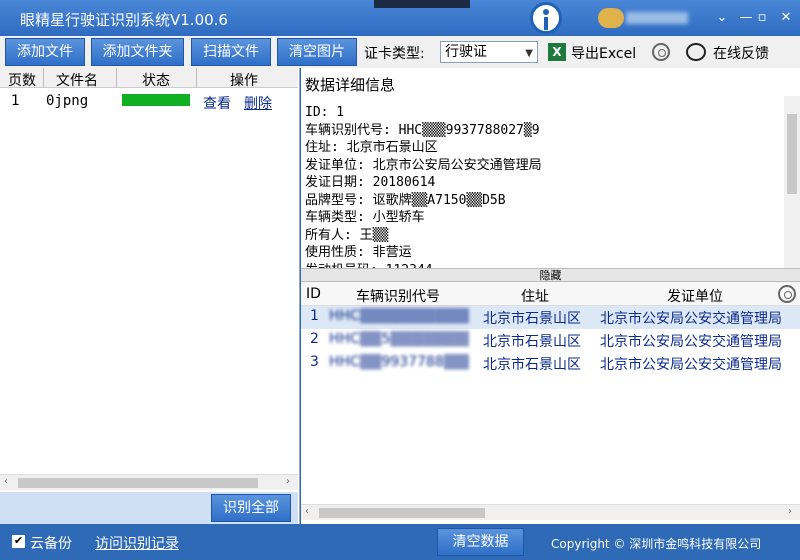  I want to click on col-page: 页数, so click(22, 81).